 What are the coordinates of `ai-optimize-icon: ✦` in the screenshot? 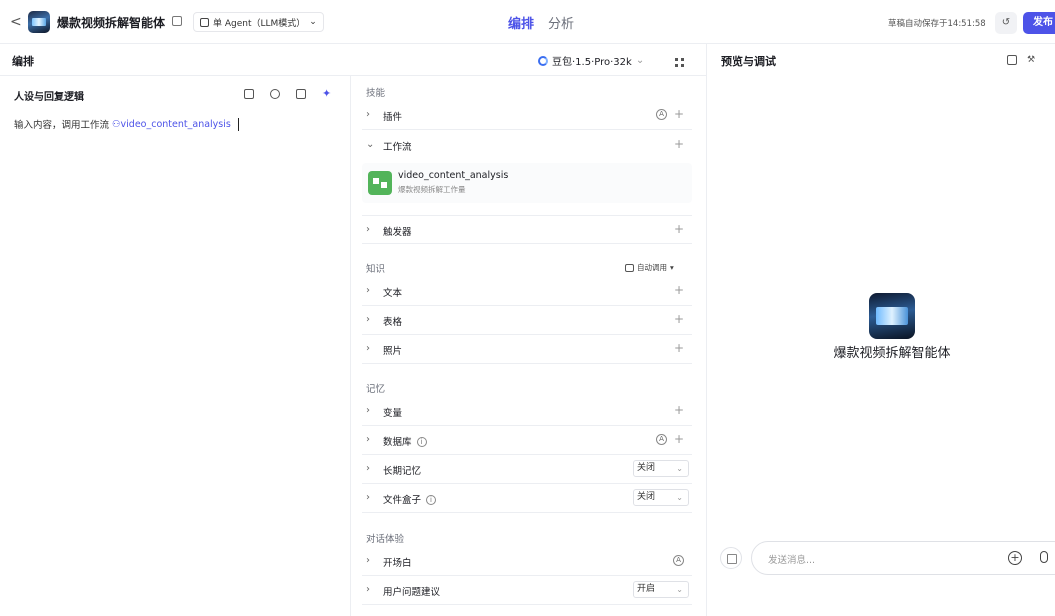 It's located at (327, 93).